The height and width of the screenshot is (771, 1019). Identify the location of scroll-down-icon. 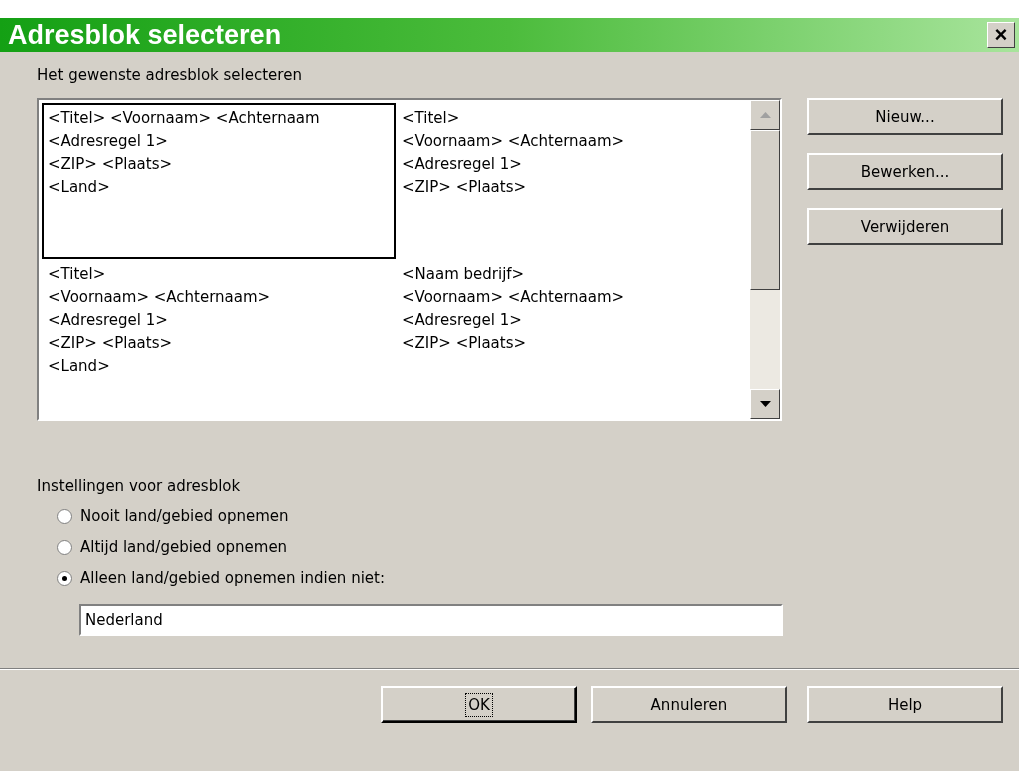
(765, 404).